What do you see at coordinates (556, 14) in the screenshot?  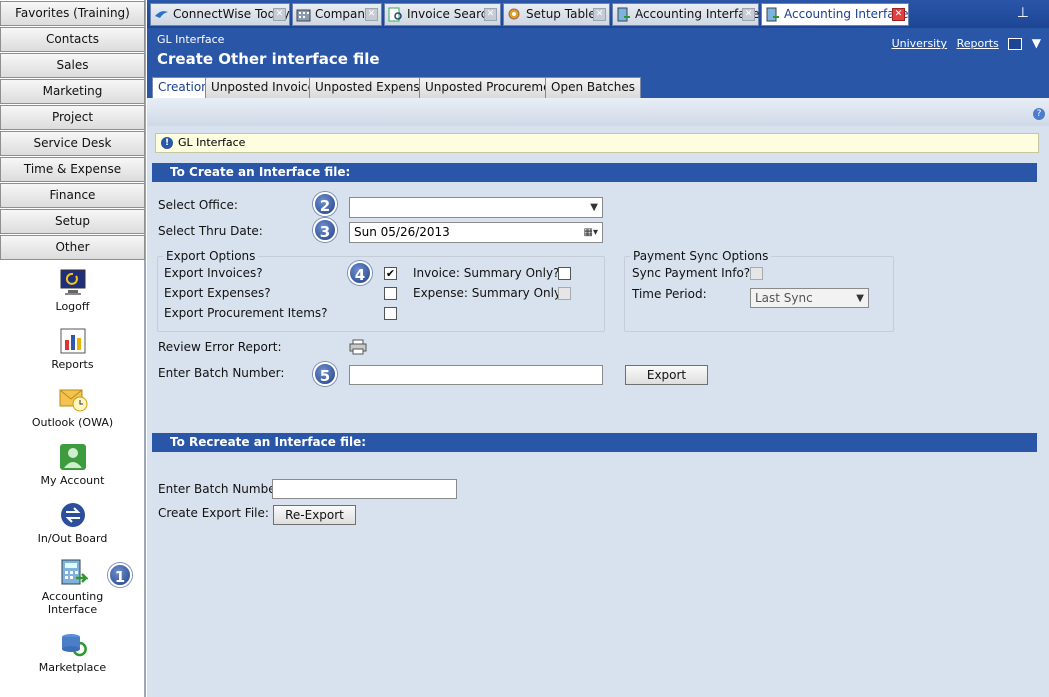 I see `tab-setup-tables: Setup Tables ✕` at bounding box center [556, 14].